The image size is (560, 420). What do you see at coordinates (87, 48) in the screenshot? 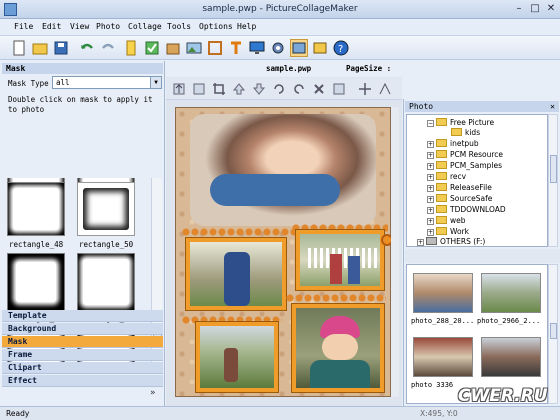
I see `undo-icon` at bounding box center [87, 48].